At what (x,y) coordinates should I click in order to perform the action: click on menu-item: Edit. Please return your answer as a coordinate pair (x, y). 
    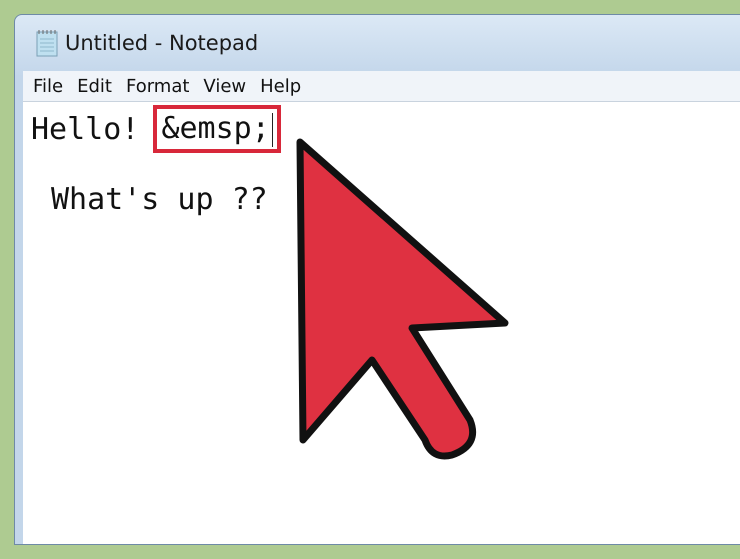
    Looking at the image, I should click on (94, 86).